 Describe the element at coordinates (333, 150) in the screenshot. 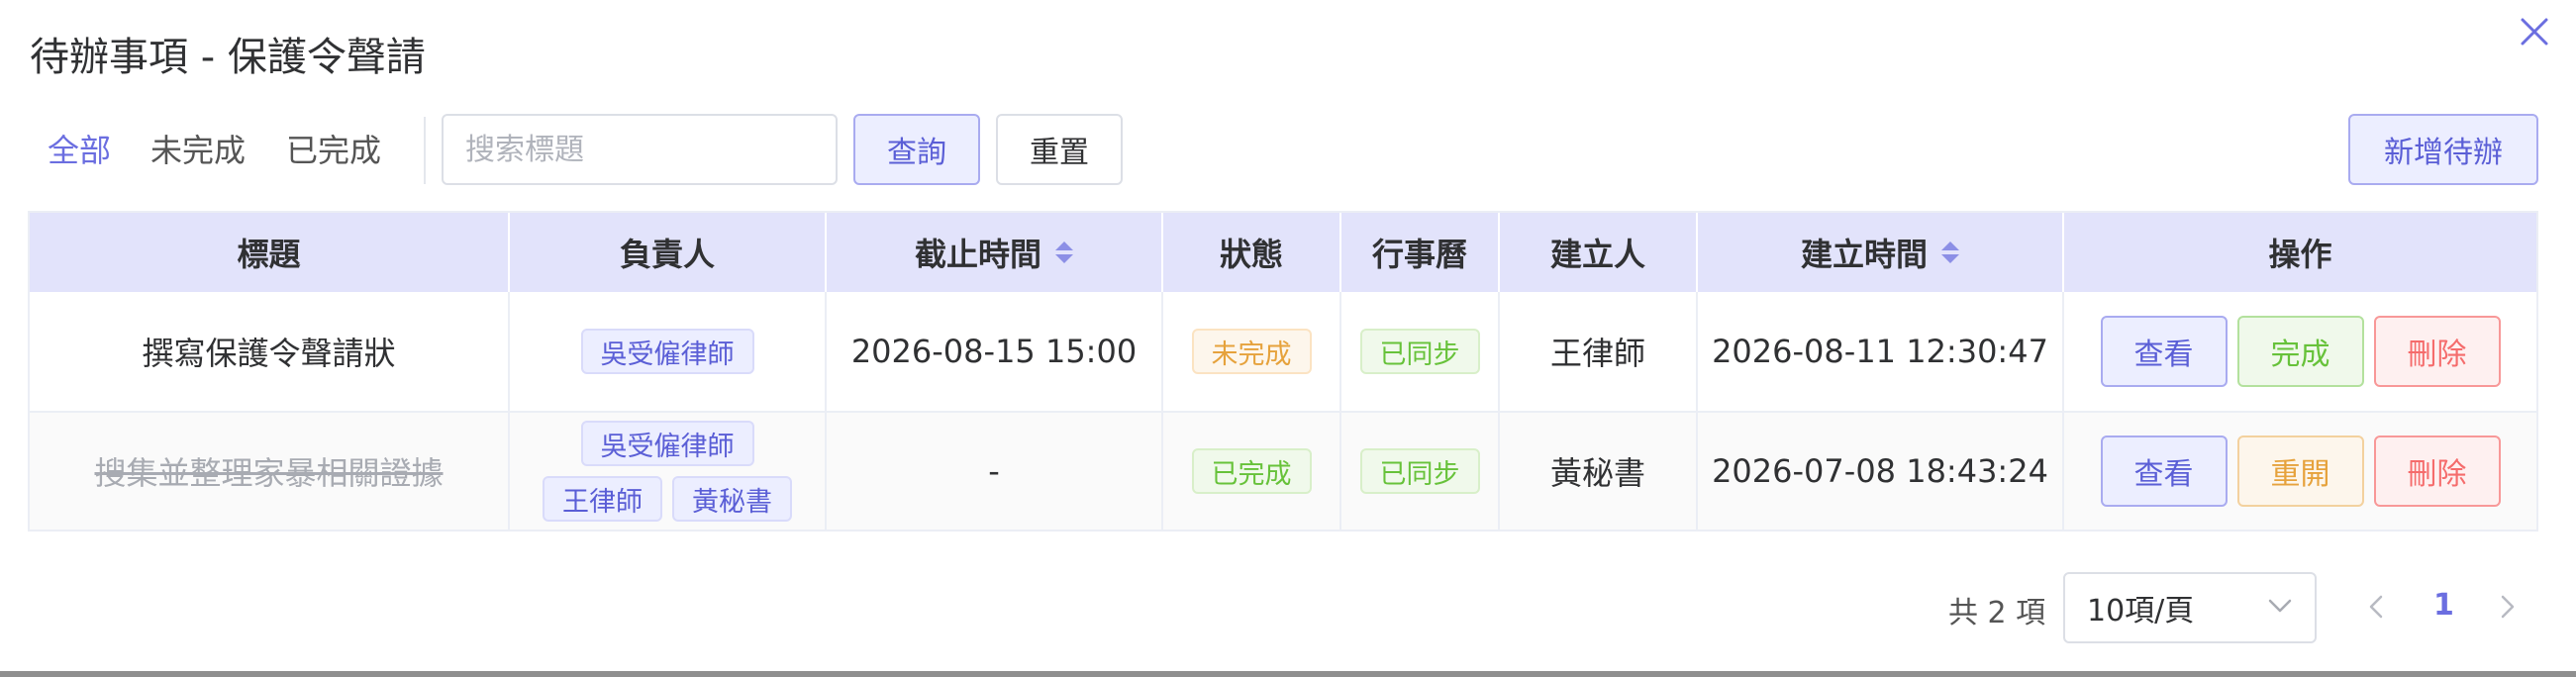

I see `filter-tab-completed: 已完成` at that location.